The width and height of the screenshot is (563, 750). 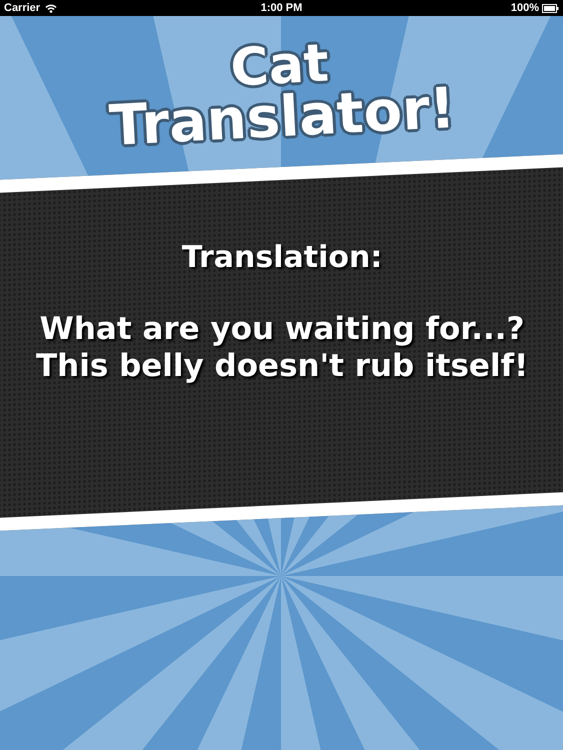 What do you see at coordinates (281, 8) in the screenshot?
I see `clock-time: 1:00 PM` at bounding box center [281, 8].